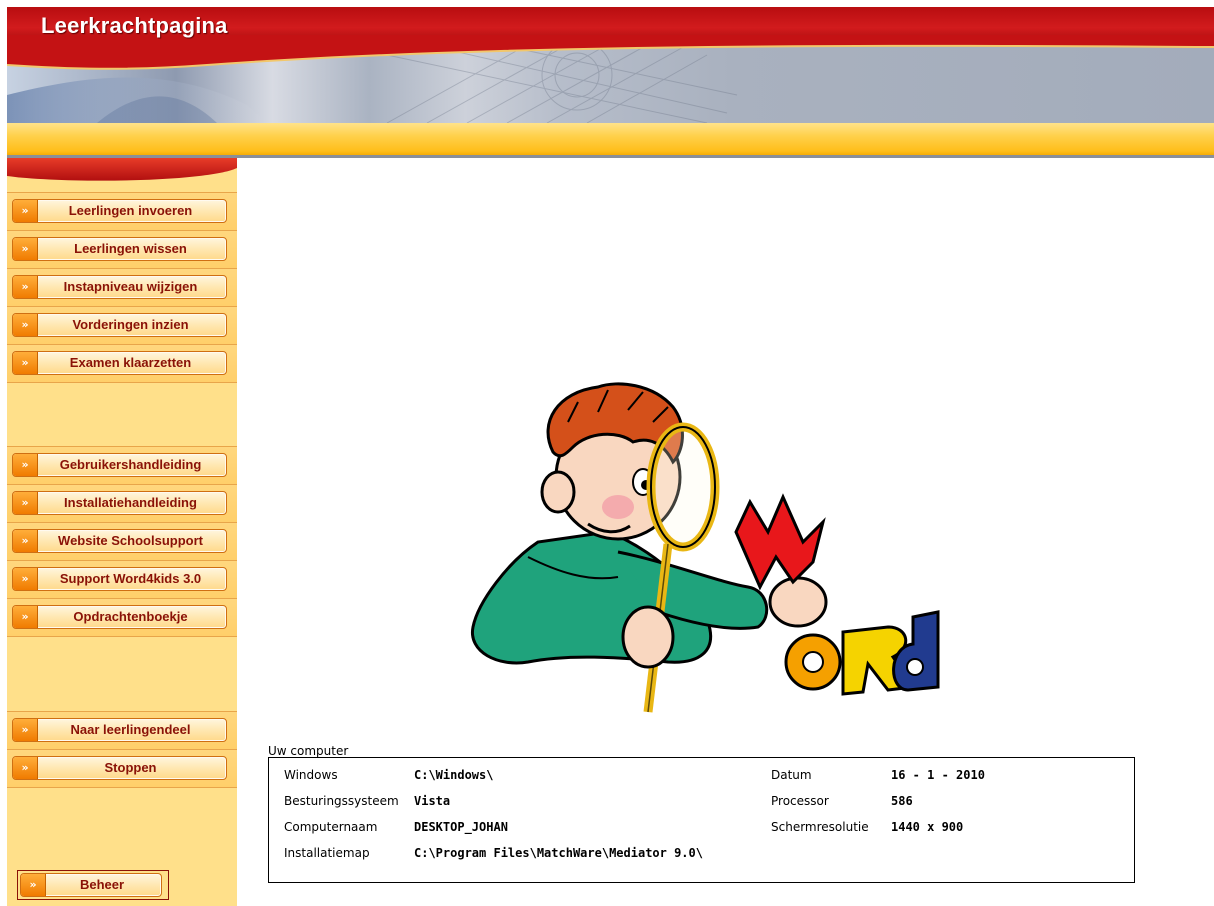  I want to click on leerlingen-wissen-button: » Leerlingen wissen, so click(119, 249).